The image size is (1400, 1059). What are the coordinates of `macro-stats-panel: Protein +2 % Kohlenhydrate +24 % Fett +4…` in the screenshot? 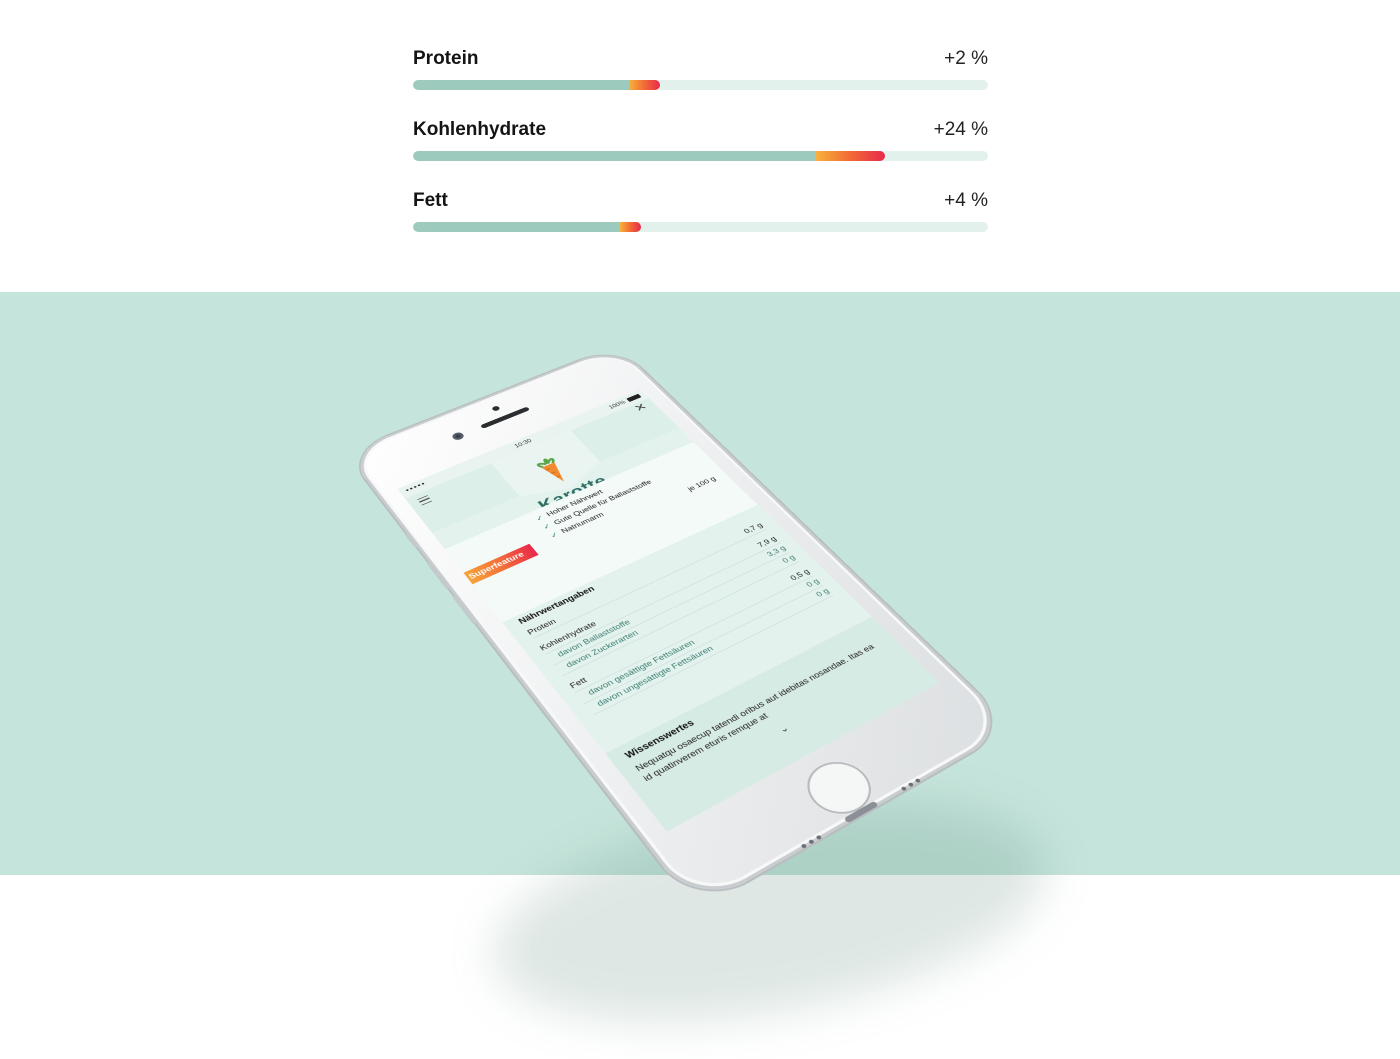 It's located at (700, 153).